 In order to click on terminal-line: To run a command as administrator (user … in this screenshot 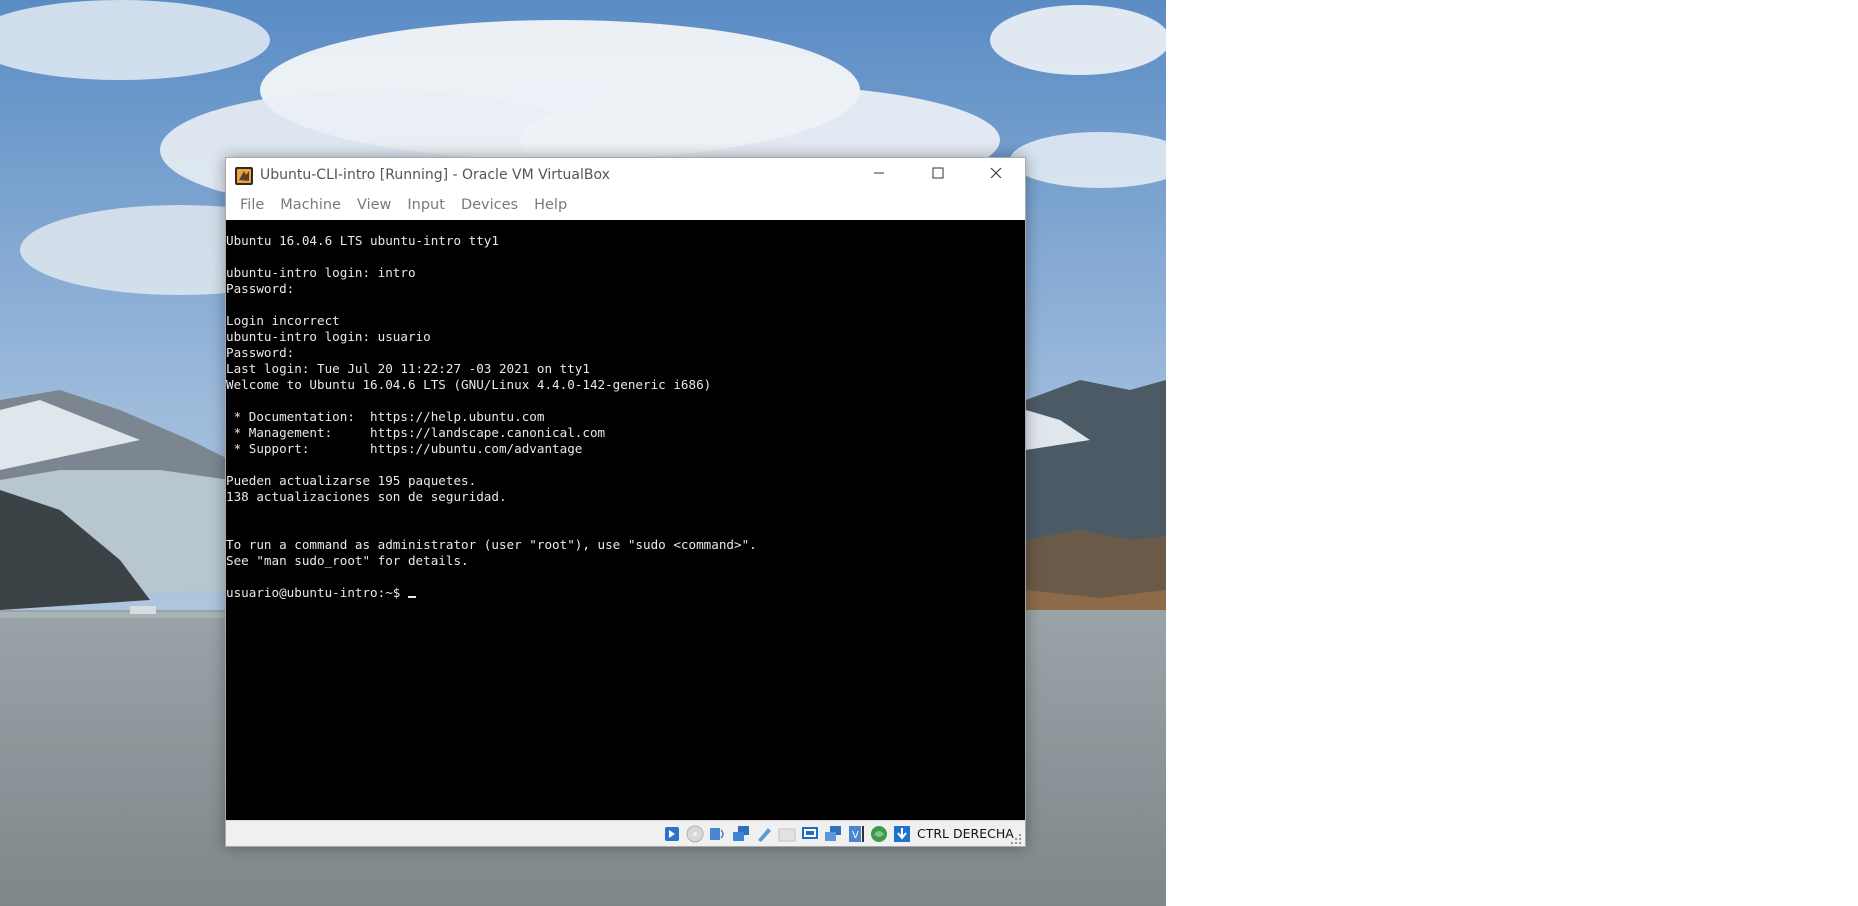, I will do `click(491, 544)`.